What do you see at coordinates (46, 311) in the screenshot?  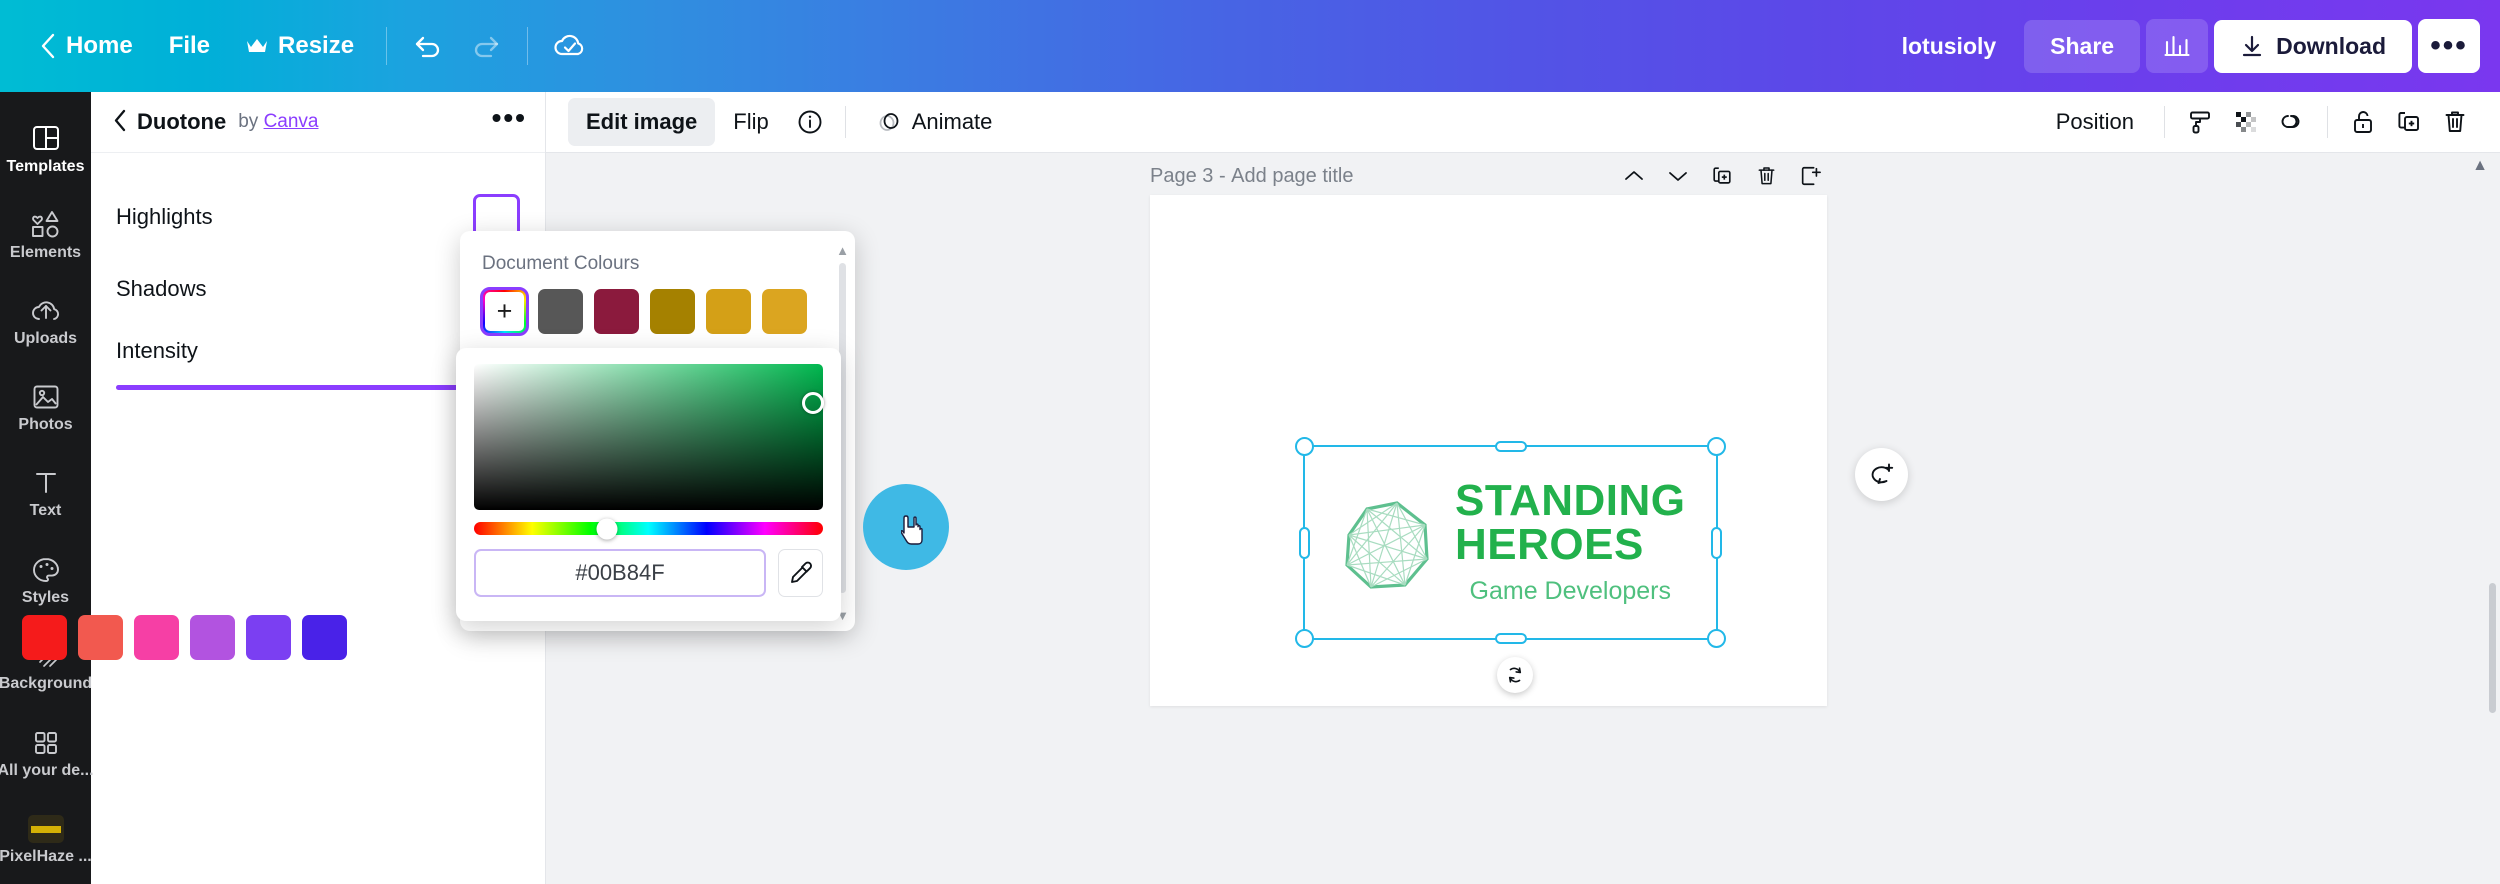 I see `upload-cloud-icon` at bounding box center [46, 311].